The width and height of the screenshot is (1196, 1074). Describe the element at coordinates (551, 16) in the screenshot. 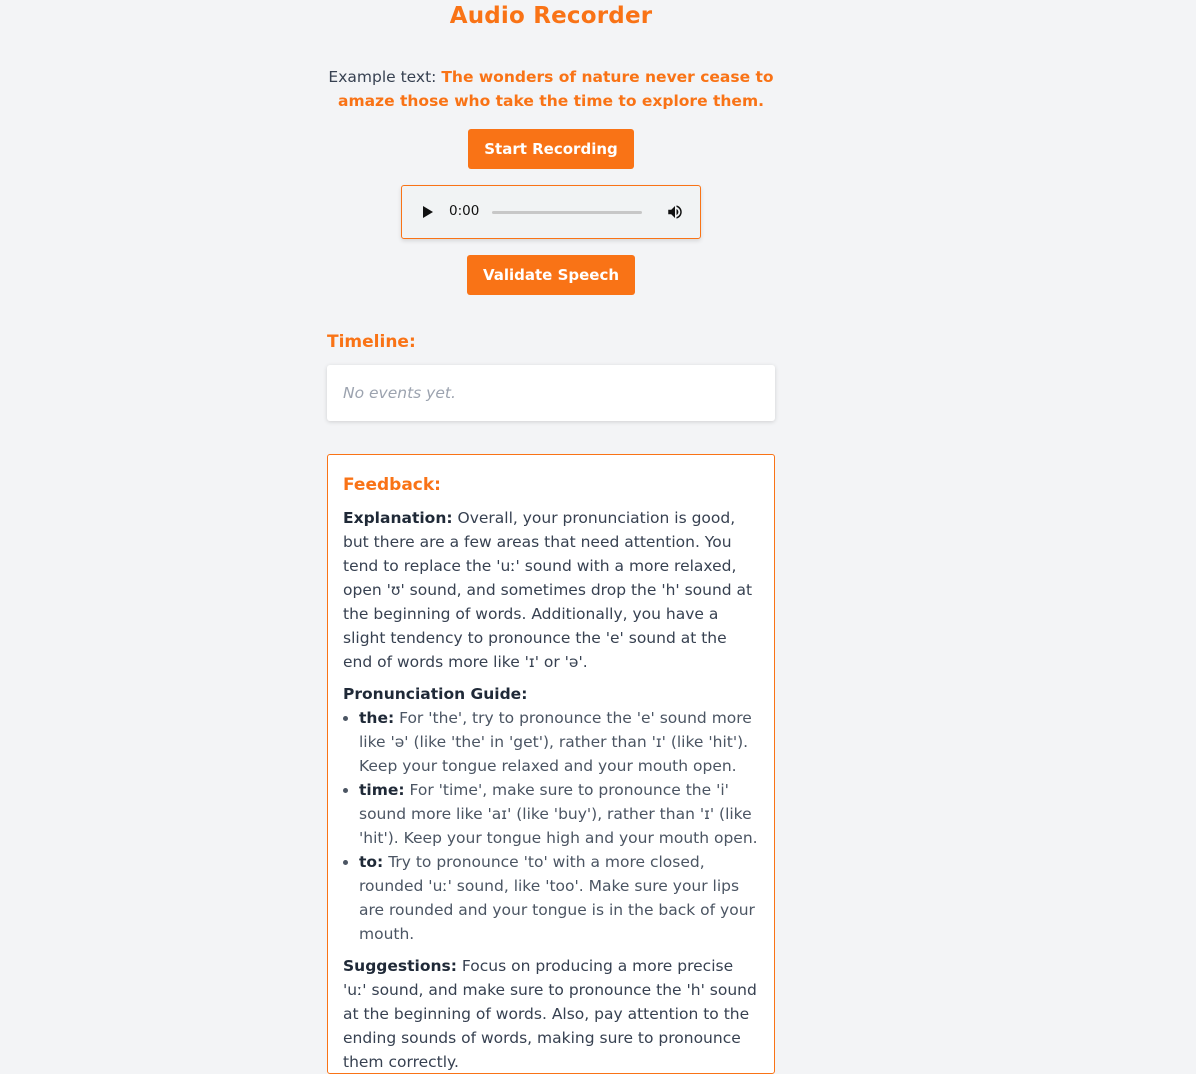

I see `page-title: Audio Recorder` at that location.